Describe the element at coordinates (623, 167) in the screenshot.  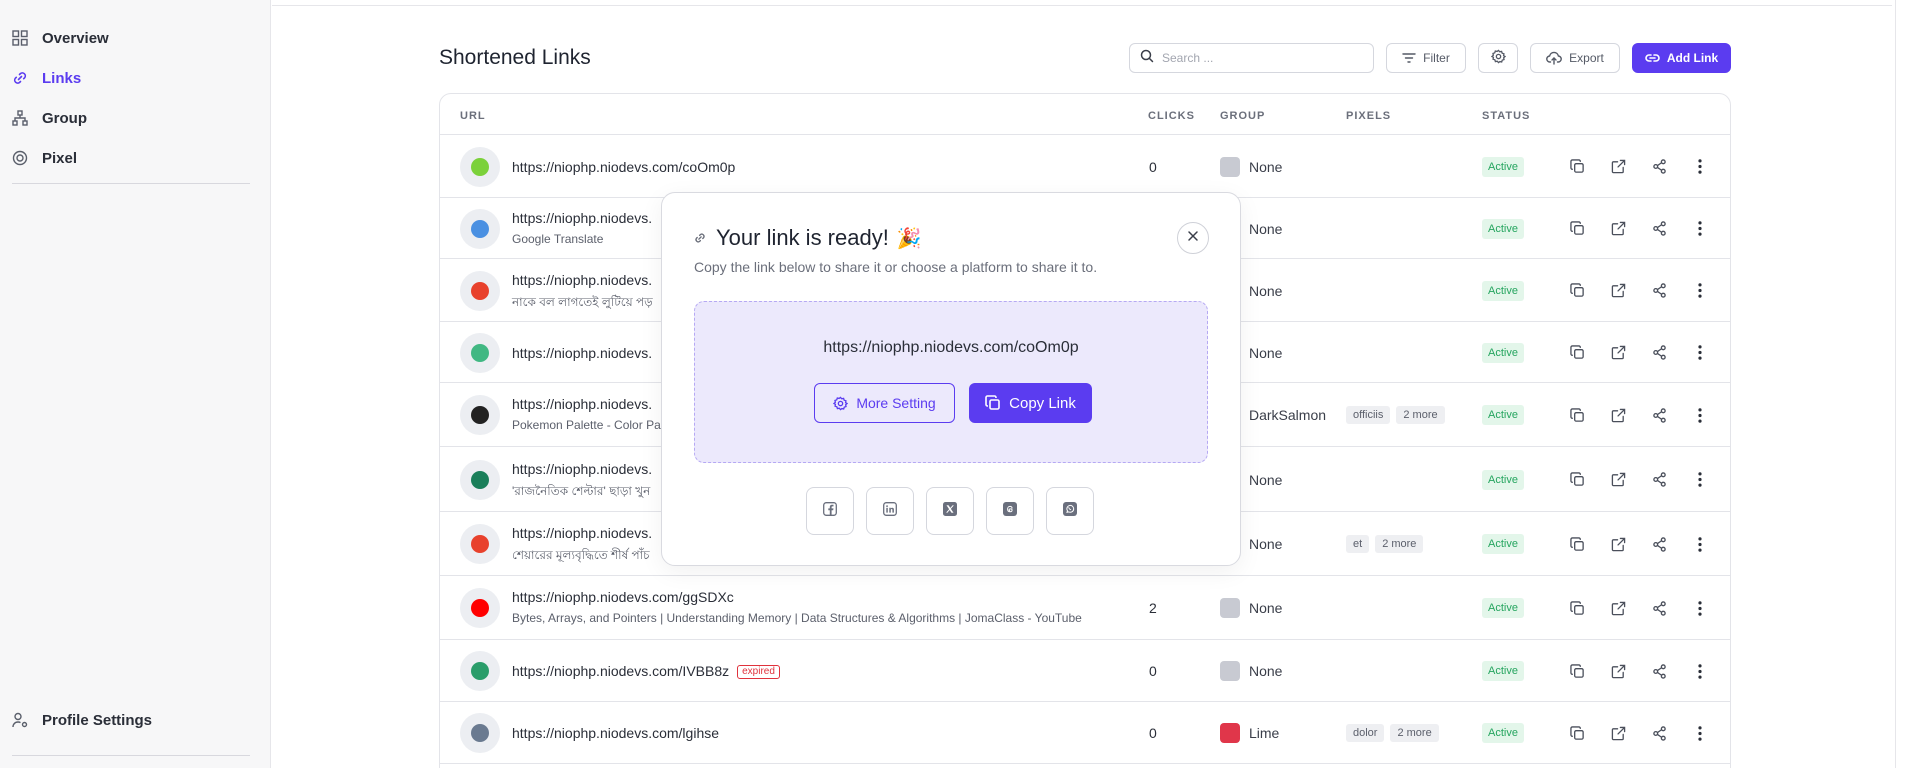
I see `short-url: https://niophp.niodevs.com/coOm0p` at that location.